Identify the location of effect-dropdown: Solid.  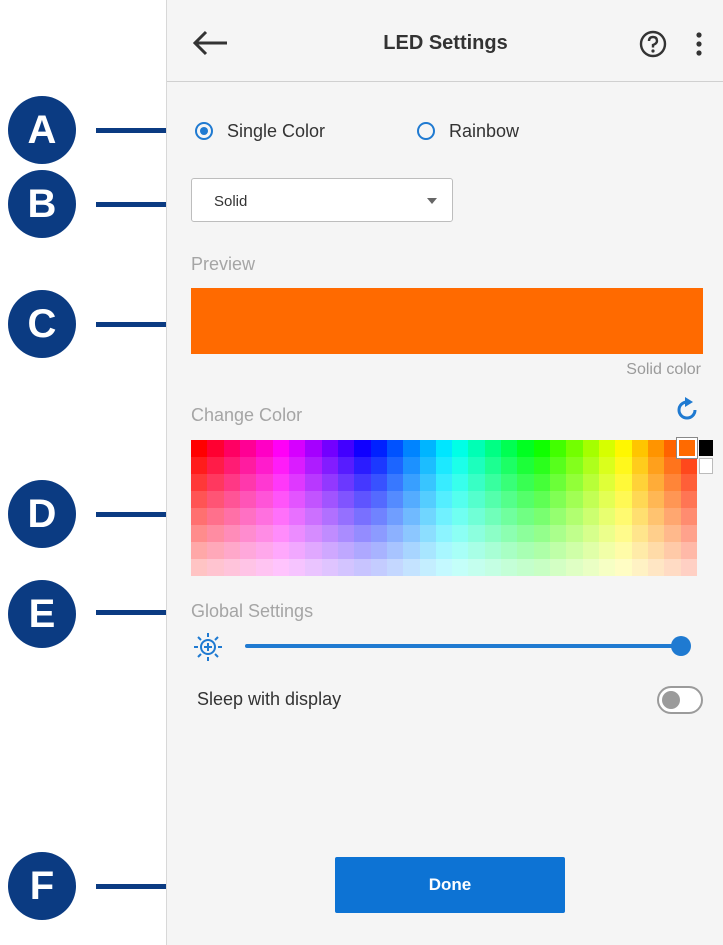
(322, 200).